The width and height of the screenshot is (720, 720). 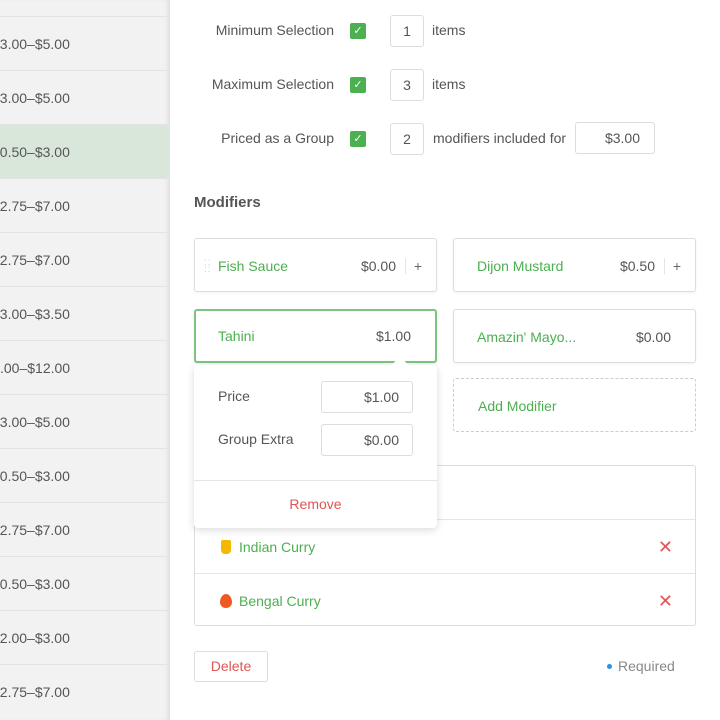 I want to click on delete-button: Delete, so click(x=231, y=666).